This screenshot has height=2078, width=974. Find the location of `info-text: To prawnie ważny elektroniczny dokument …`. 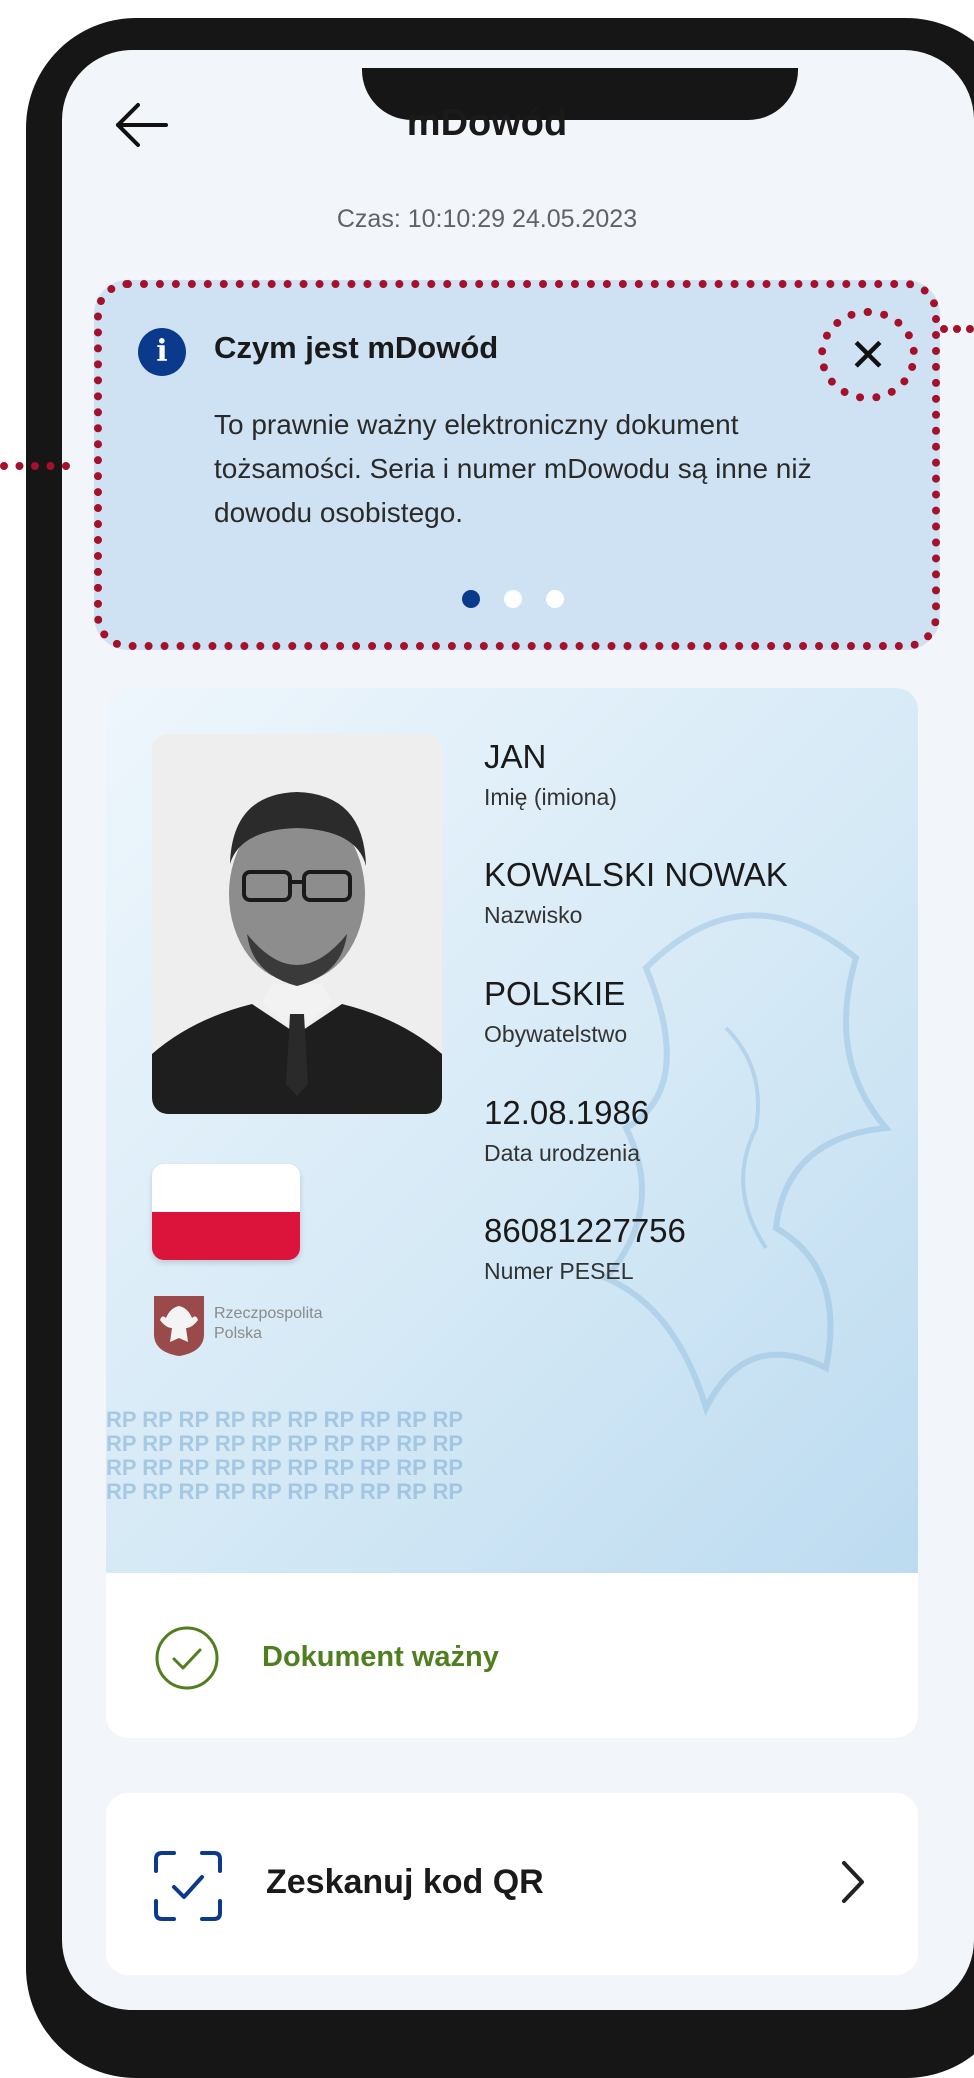

info-text: To prawnie ważny elektroniczny dokument … is located at coordinates (513, 468).